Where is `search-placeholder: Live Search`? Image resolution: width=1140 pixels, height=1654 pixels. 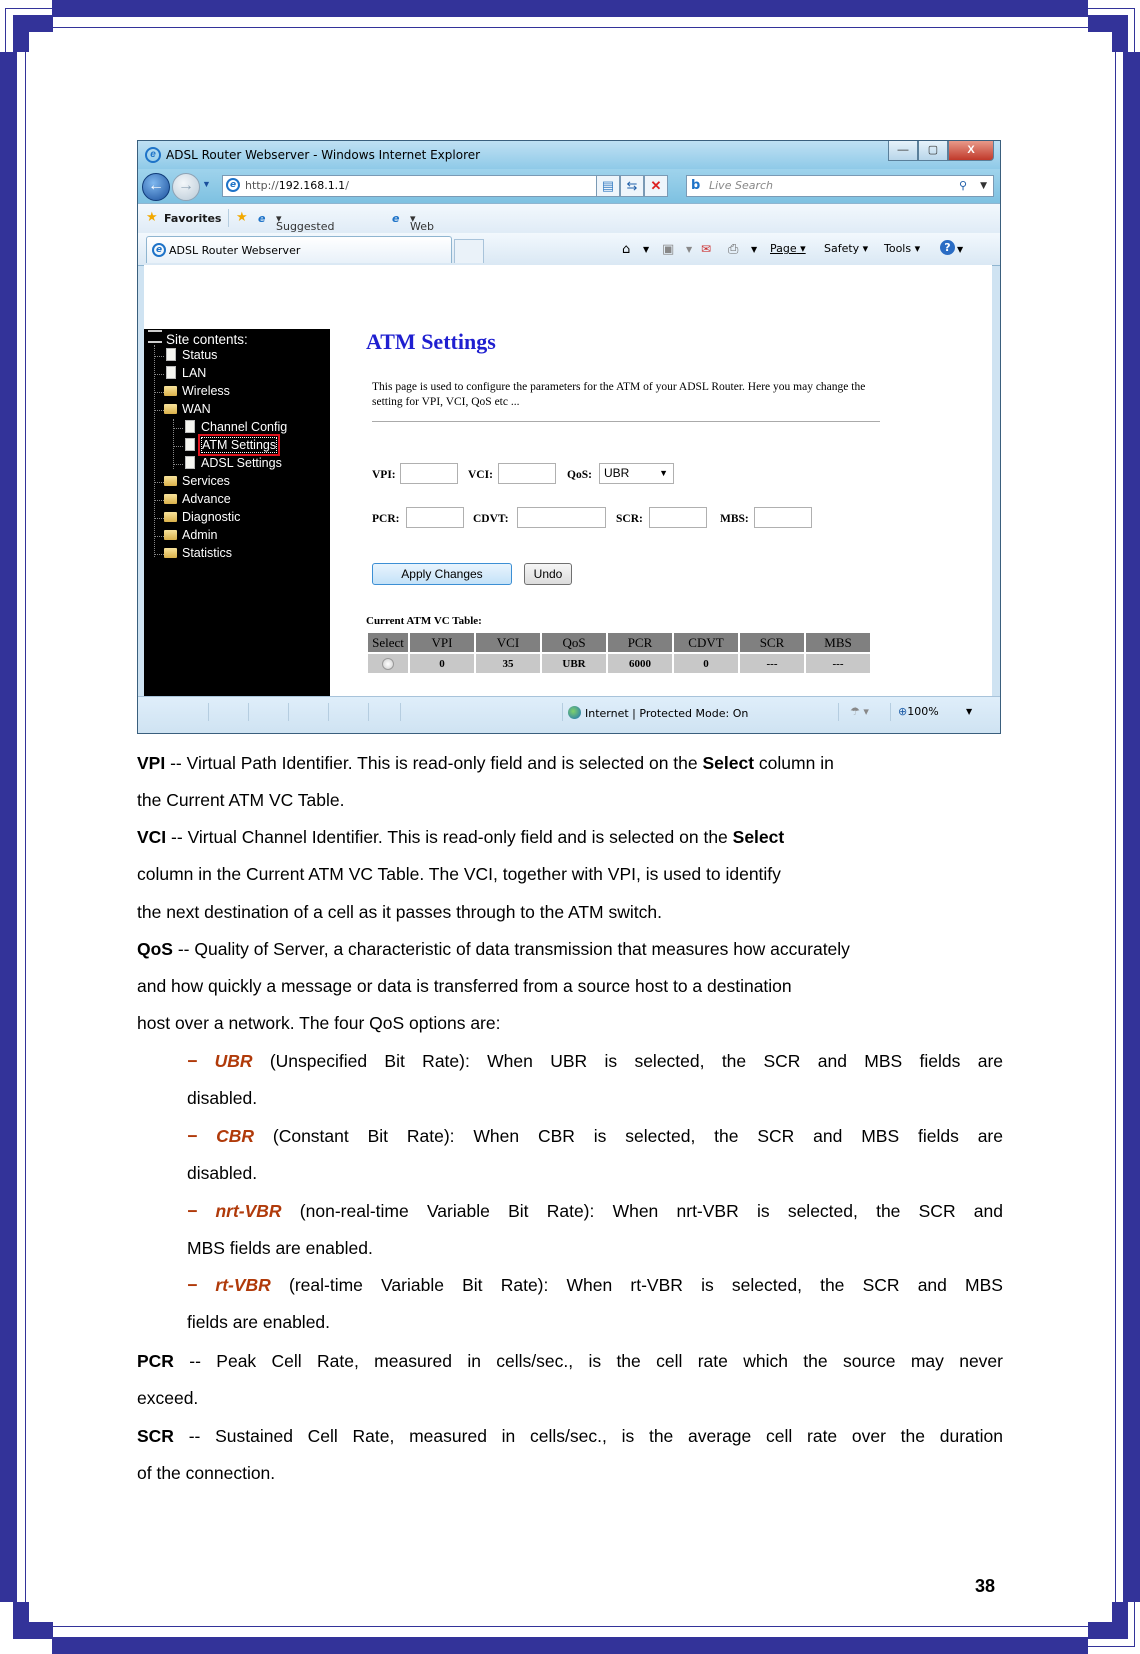 search-placeholder: Live Search is located at coordinates (741, 185).